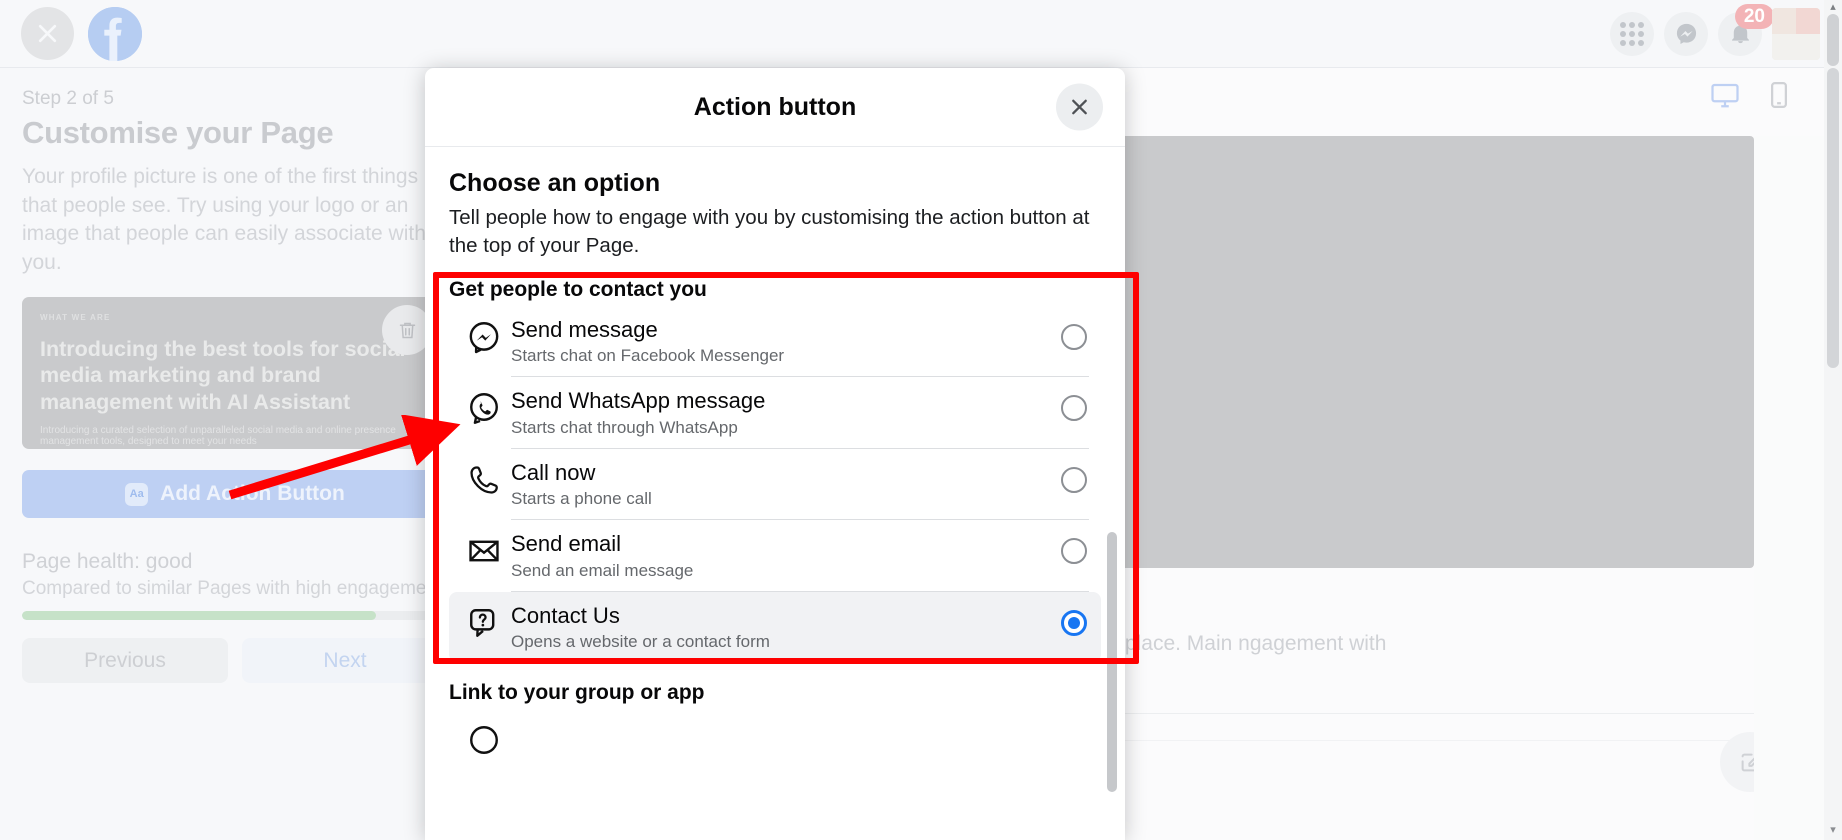 This screenshot has height=840, width=1842. I want to click on desktop-monitor-icon, so click(1725, 95).